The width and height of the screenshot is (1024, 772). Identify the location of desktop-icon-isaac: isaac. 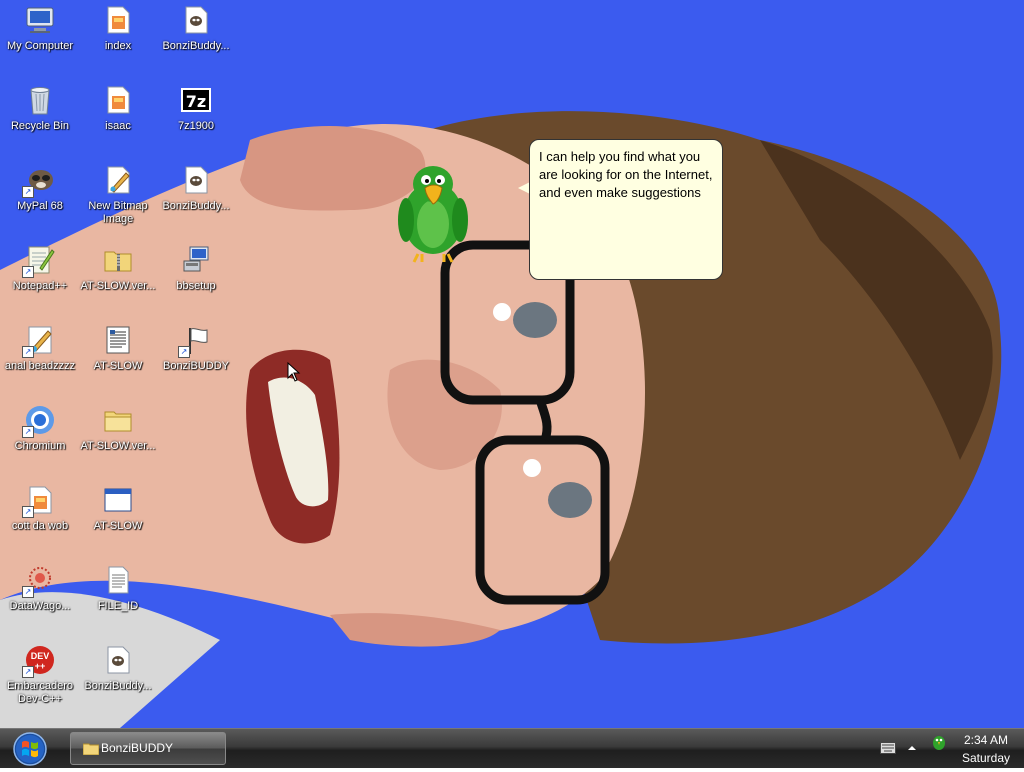
(118, 121).